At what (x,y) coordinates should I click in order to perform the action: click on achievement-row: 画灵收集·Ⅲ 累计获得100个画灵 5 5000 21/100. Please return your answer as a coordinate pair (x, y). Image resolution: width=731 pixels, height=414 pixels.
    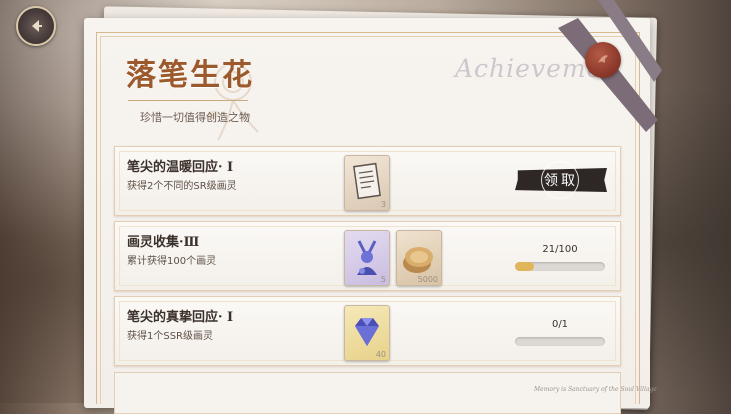
    Looking at the image, I should click on (367, 256).